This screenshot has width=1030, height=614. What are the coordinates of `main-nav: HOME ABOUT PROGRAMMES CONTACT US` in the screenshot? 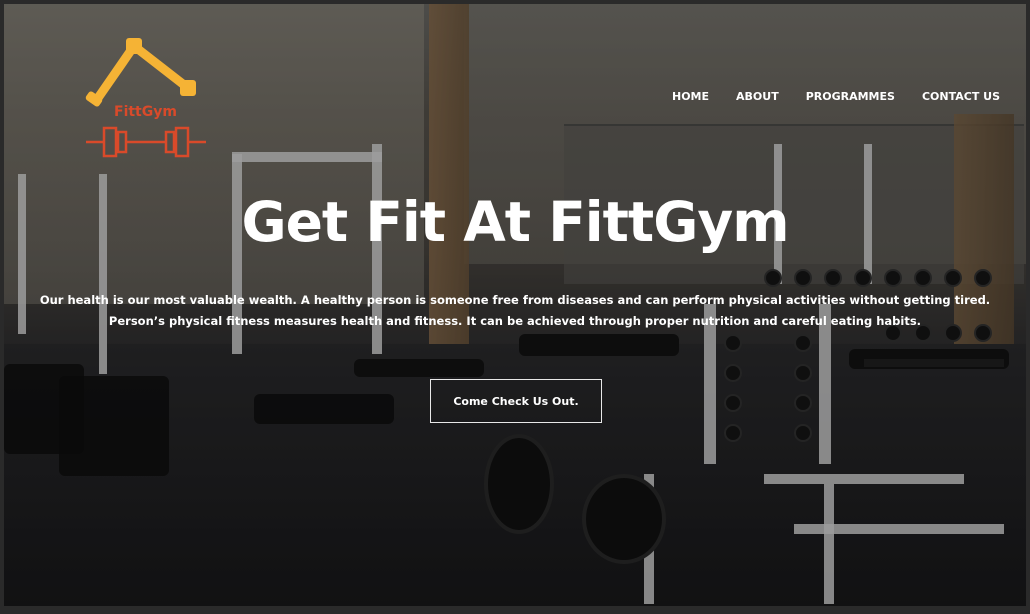 It's located at (836, 96).